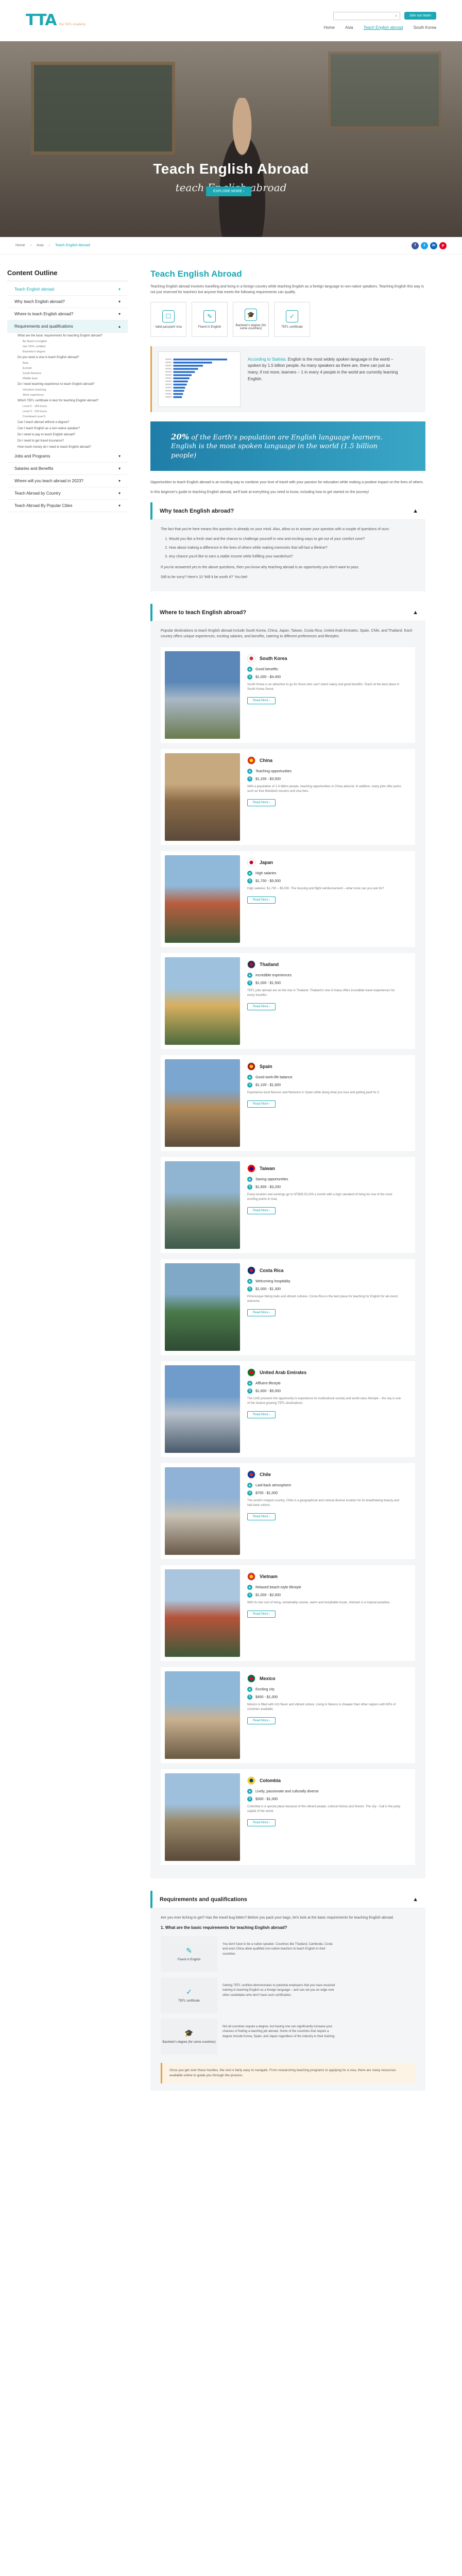  What do you see at coordinates (268, 677) in the screenshot?
I see `country-salary-text: $1,000 - $4,400` at bounding box center [268, 677].